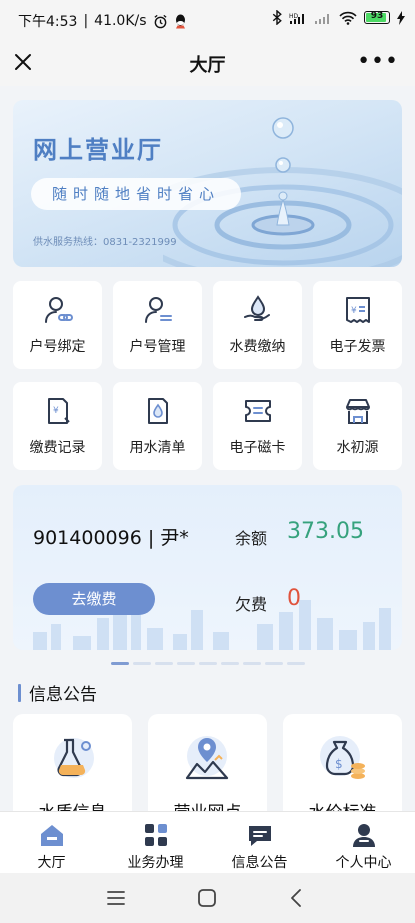 The image size is (415, 923). Describe the element at coordinates (136, 194) in the screenshot. I see `banner-slogan: 随时随地省时省心` at that location.